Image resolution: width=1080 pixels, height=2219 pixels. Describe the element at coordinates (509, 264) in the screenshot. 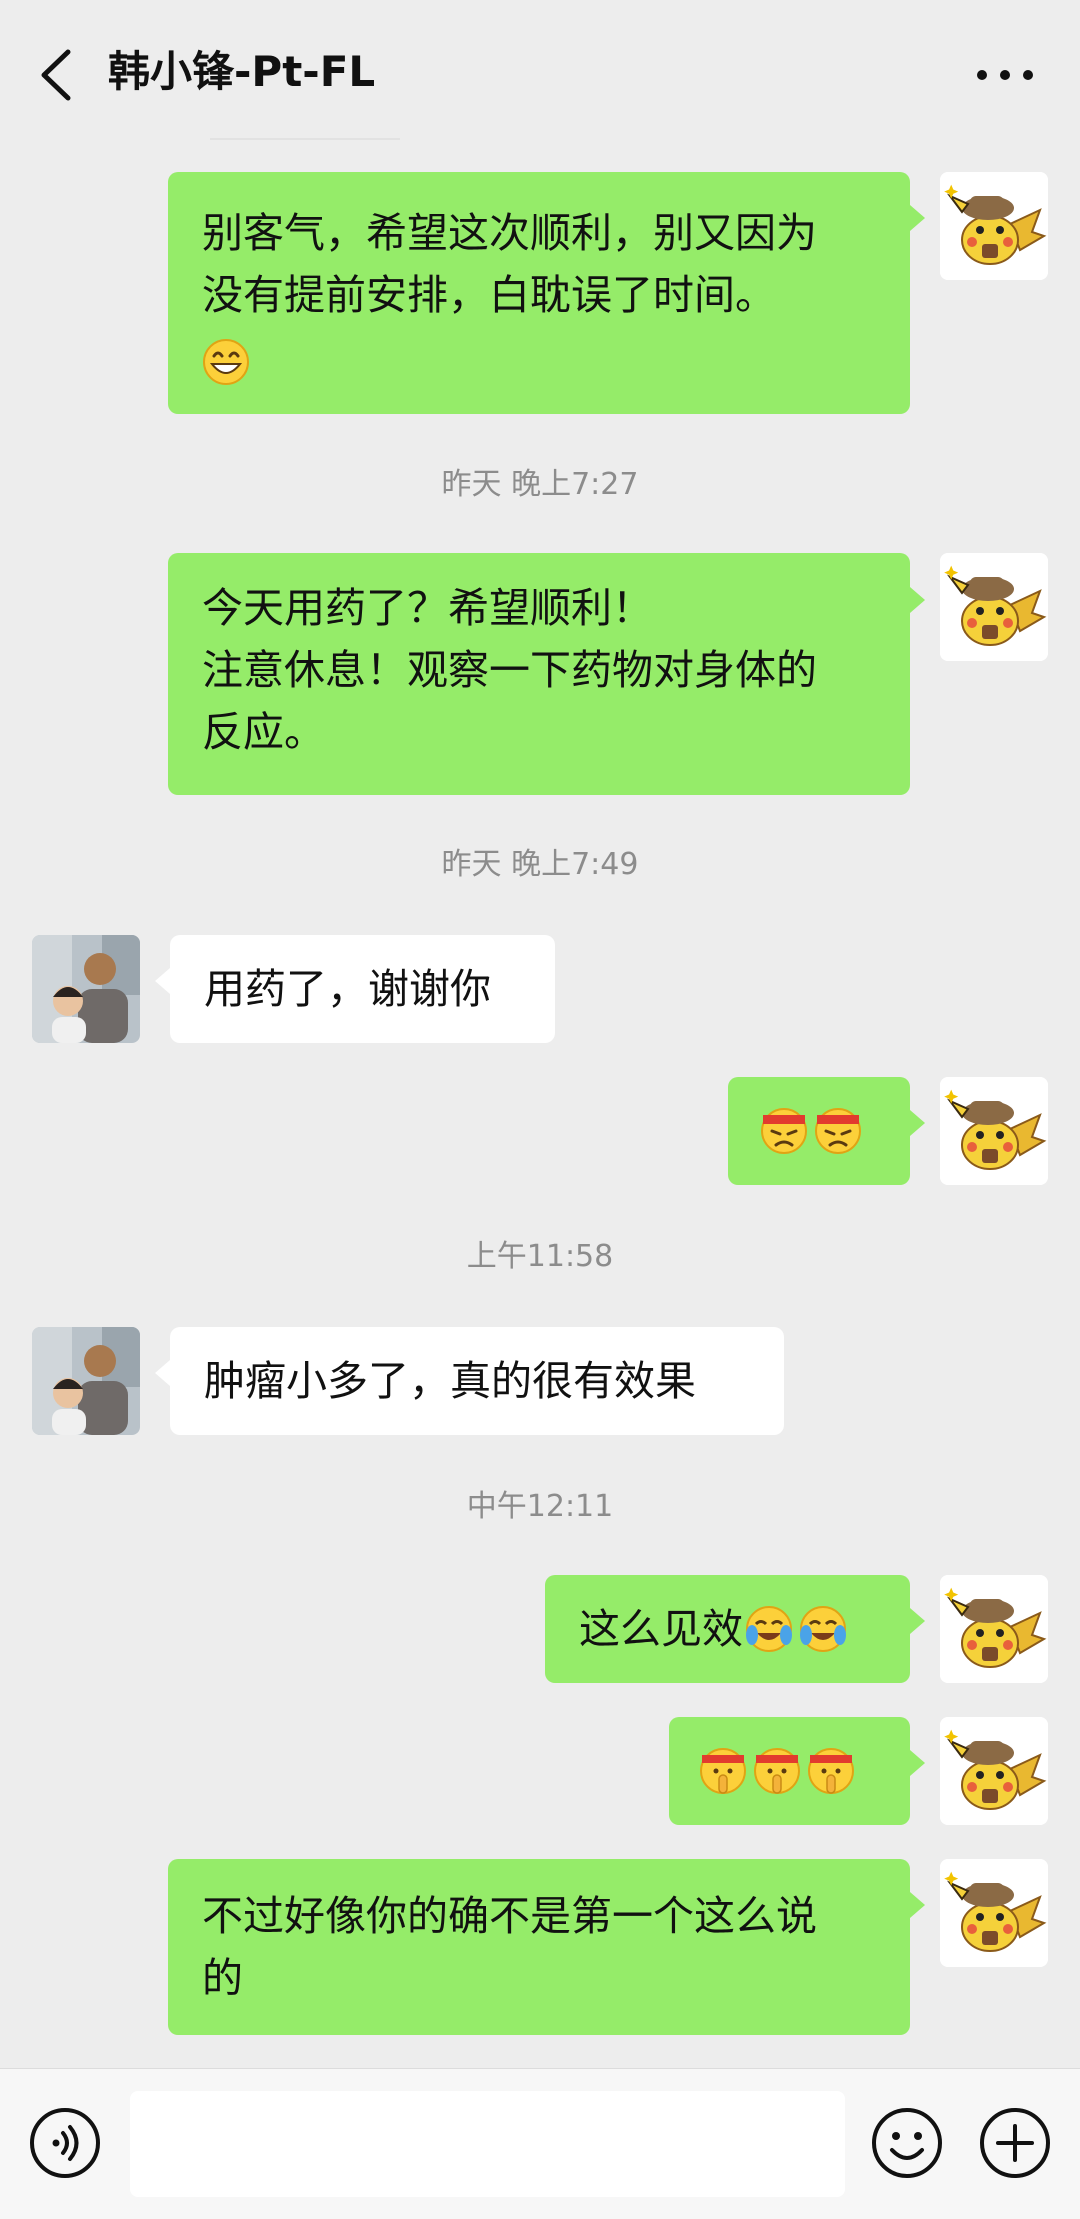

I see `message-text: 别客气，希望这次顺利，别又因为 没有提前安排，白耽误了时间。` at that location.